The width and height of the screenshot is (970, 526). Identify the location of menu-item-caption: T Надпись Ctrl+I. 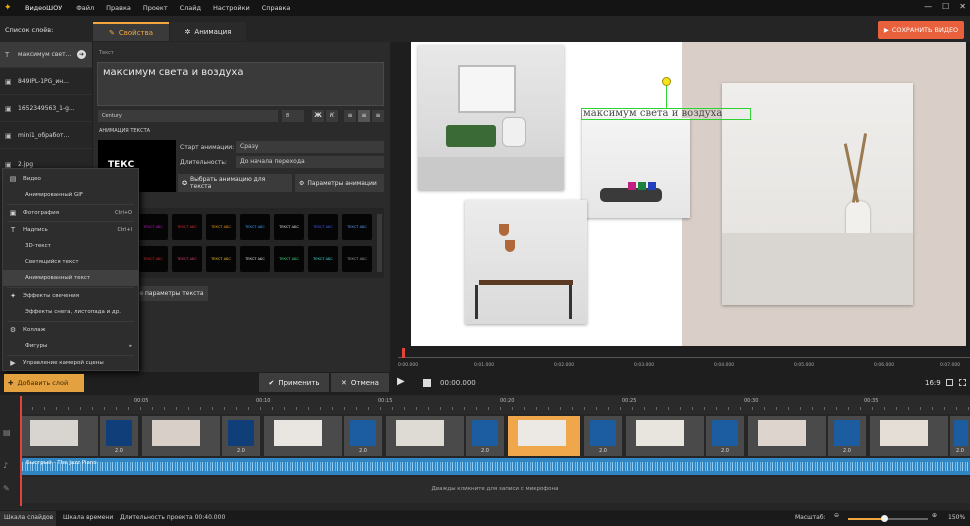
(70, 230).